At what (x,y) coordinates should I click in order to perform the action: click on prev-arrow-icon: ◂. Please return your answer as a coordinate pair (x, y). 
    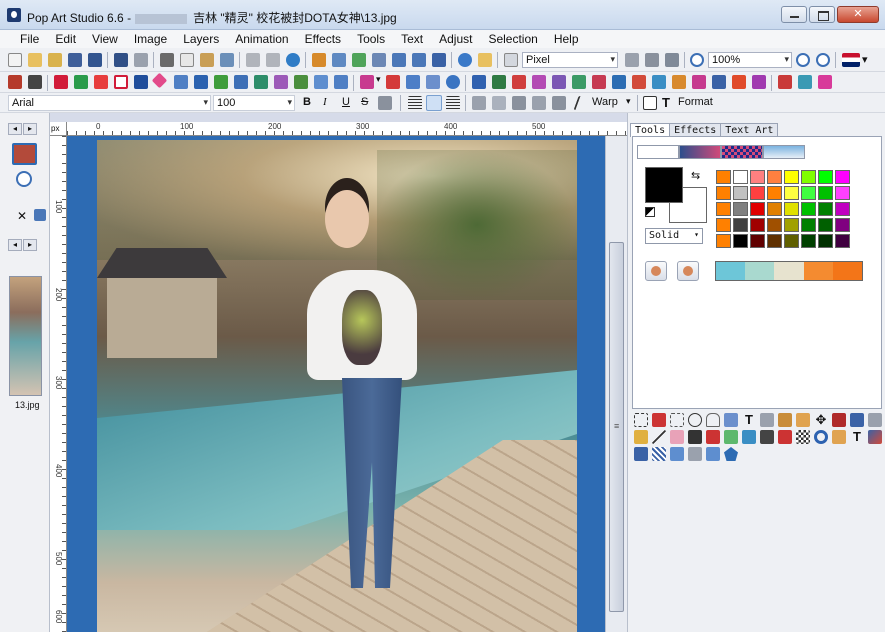
    Looking at the image, I should click on (15, 245).